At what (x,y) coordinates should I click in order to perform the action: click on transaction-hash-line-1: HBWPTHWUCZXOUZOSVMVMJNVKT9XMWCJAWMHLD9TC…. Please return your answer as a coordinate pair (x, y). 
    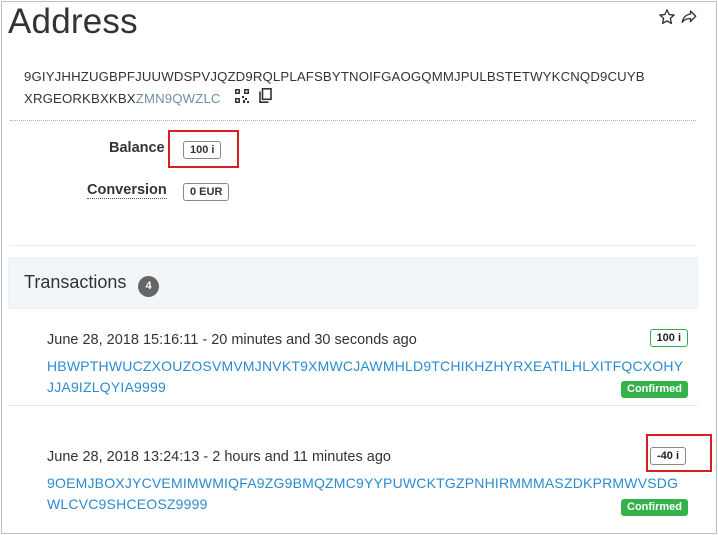
    Looking at the image, I should click on (365, 366).